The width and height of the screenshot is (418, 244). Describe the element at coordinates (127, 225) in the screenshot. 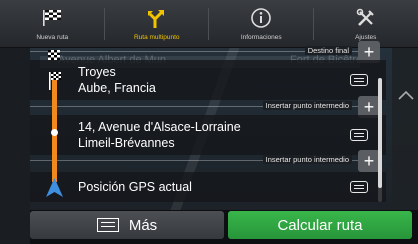

I see `more-button: Más` at that location.